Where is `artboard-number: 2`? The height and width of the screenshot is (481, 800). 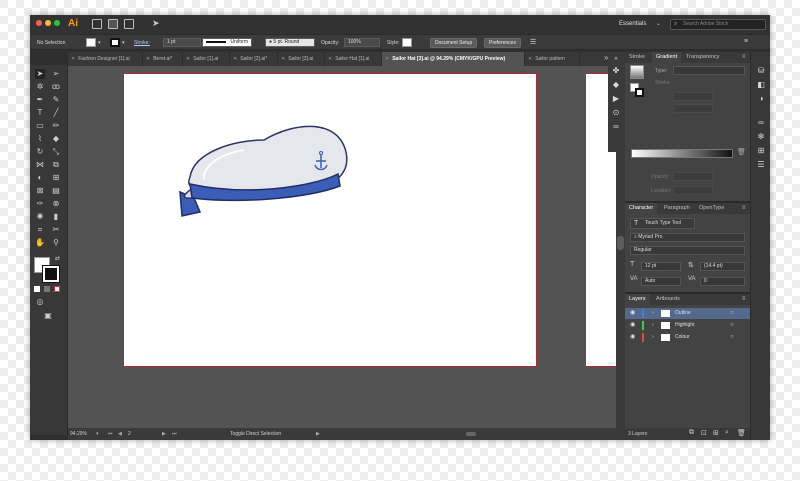 artboard-number: 2 is located at coordinates (129, 434).